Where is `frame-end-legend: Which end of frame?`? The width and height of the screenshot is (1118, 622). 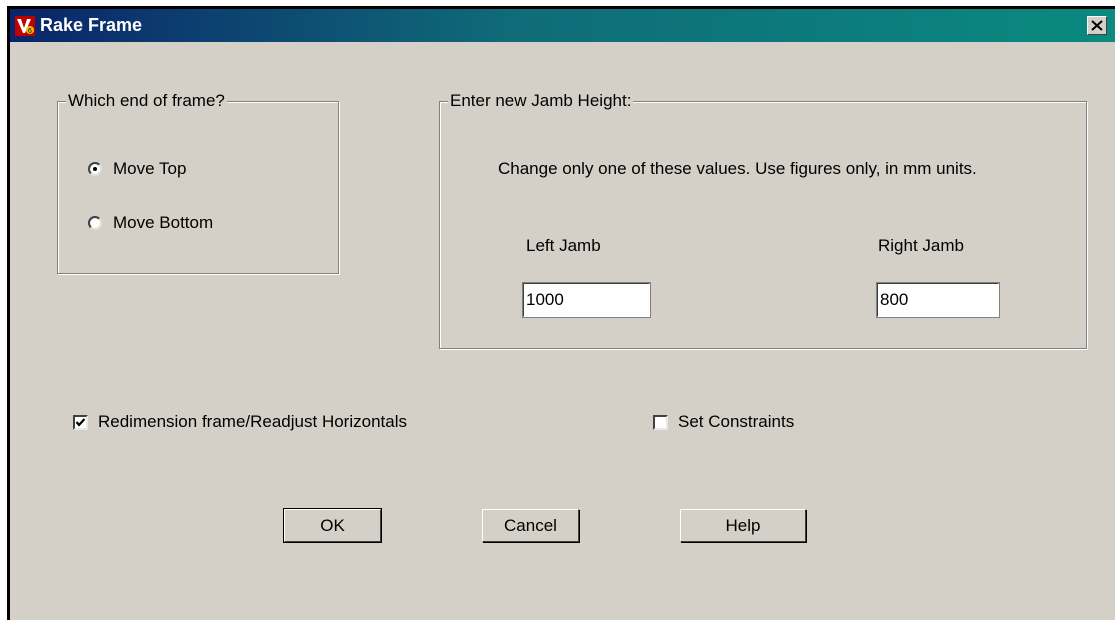 frame-end-legend: Which end of frame? is located at coordinates (146, 101).